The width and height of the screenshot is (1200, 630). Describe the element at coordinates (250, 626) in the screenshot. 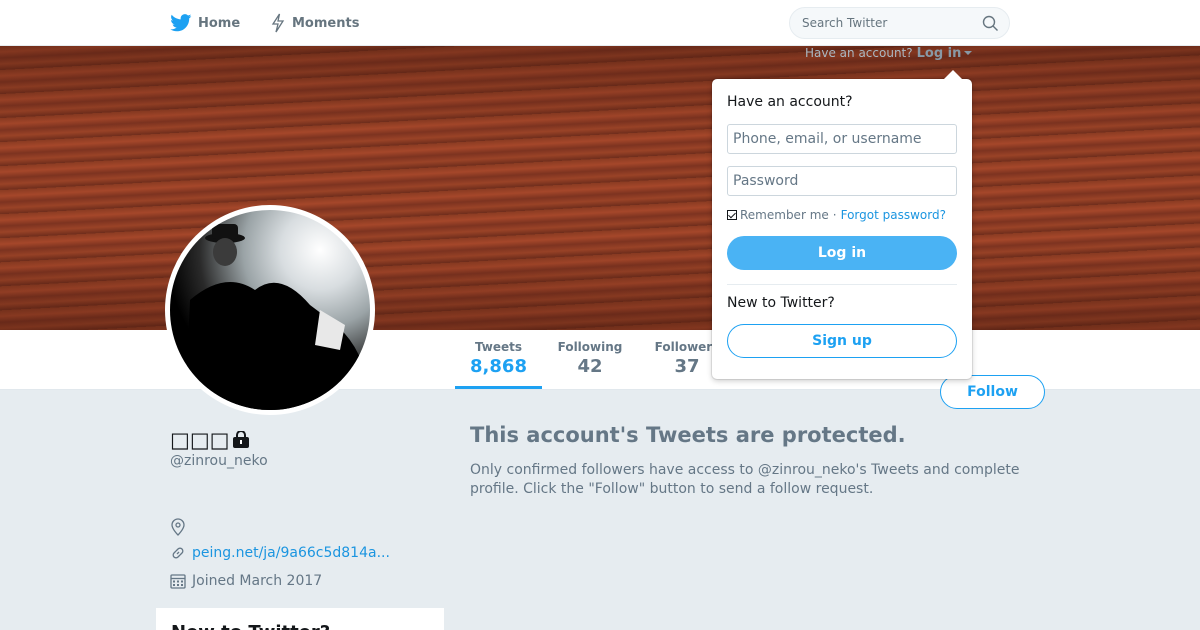

I see `new-to-twitter-title: New to Twitter?` at that location.